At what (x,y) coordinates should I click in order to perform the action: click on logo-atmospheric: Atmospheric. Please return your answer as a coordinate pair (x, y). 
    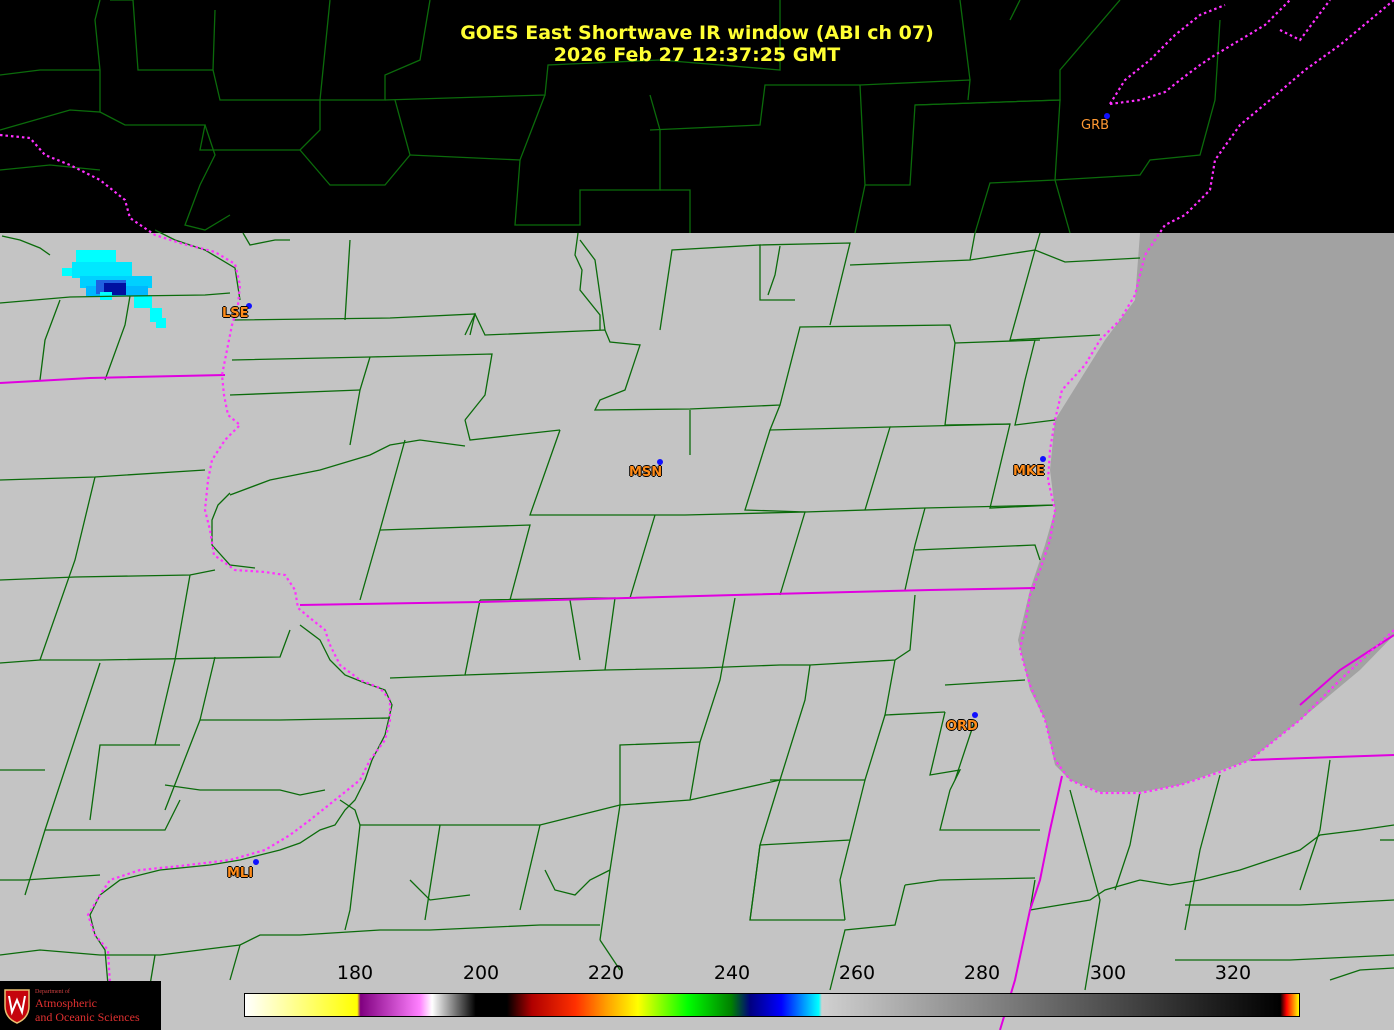
    Looking at the image, I should click on (66, 1003).